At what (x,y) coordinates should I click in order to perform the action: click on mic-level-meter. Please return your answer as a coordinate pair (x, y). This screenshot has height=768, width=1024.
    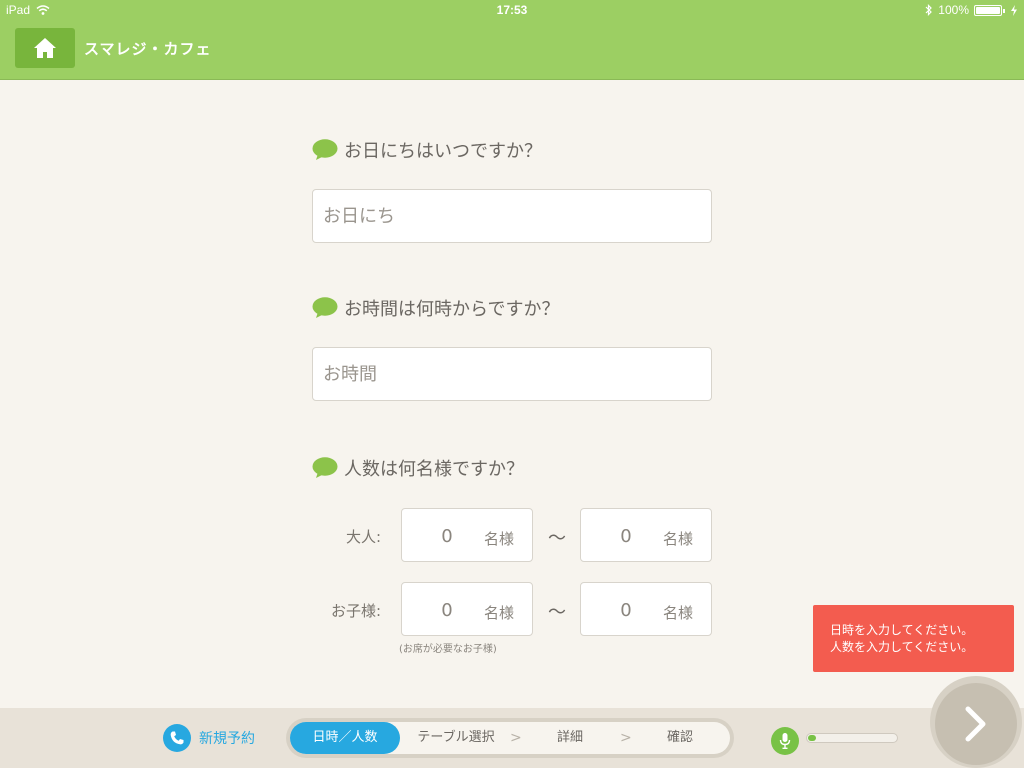
    Looking at the image, I should click on (852, 738).